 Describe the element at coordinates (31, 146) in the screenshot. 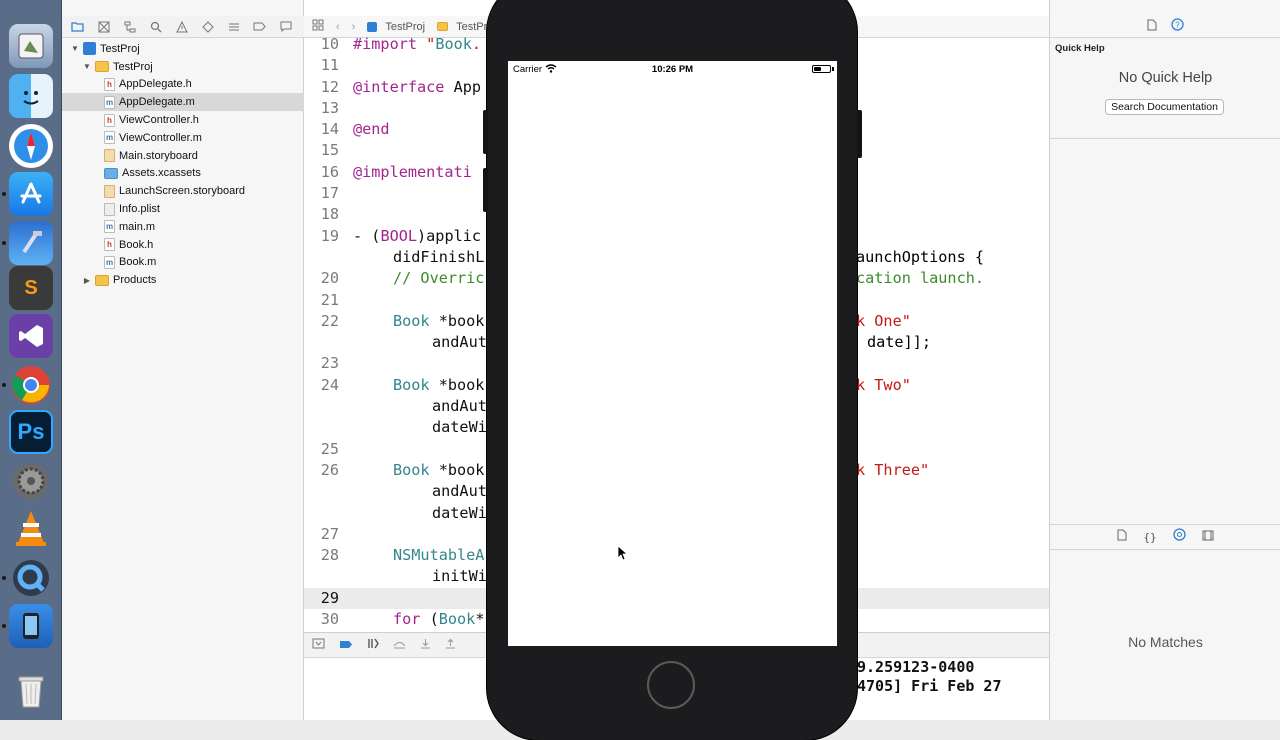

I see `safari-app-icon` at that location.